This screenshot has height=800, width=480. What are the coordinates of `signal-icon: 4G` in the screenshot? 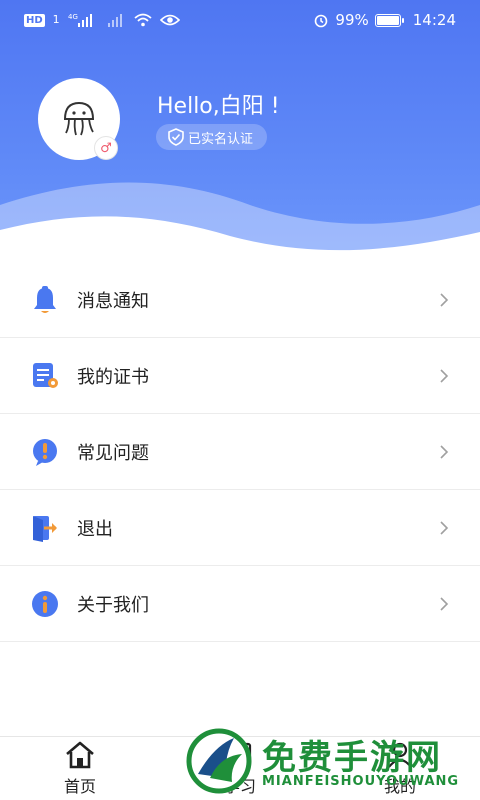 It's located at (83, 20).